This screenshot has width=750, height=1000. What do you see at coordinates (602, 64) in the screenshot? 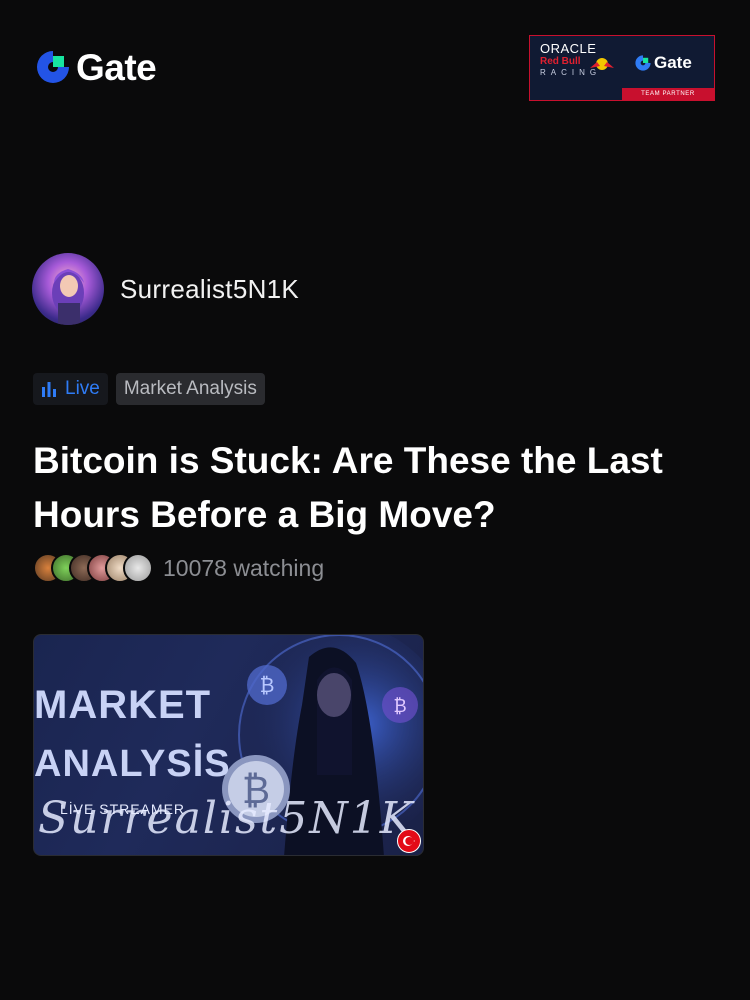
I see `red-bull-icon` at bounding box center [602, 64].